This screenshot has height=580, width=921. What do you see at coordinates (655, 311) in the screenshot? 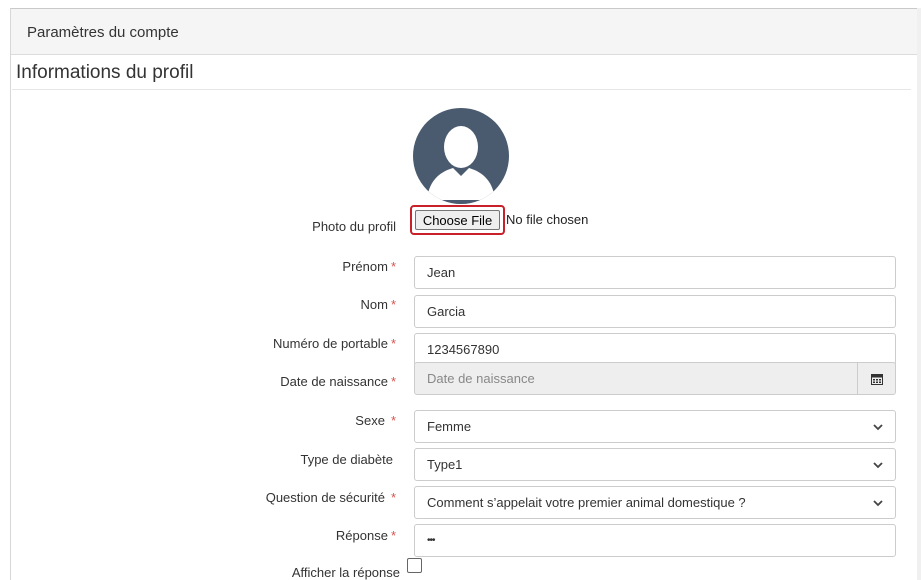
I see `last-name-input: Garcia` at bounding box center [655, 311].